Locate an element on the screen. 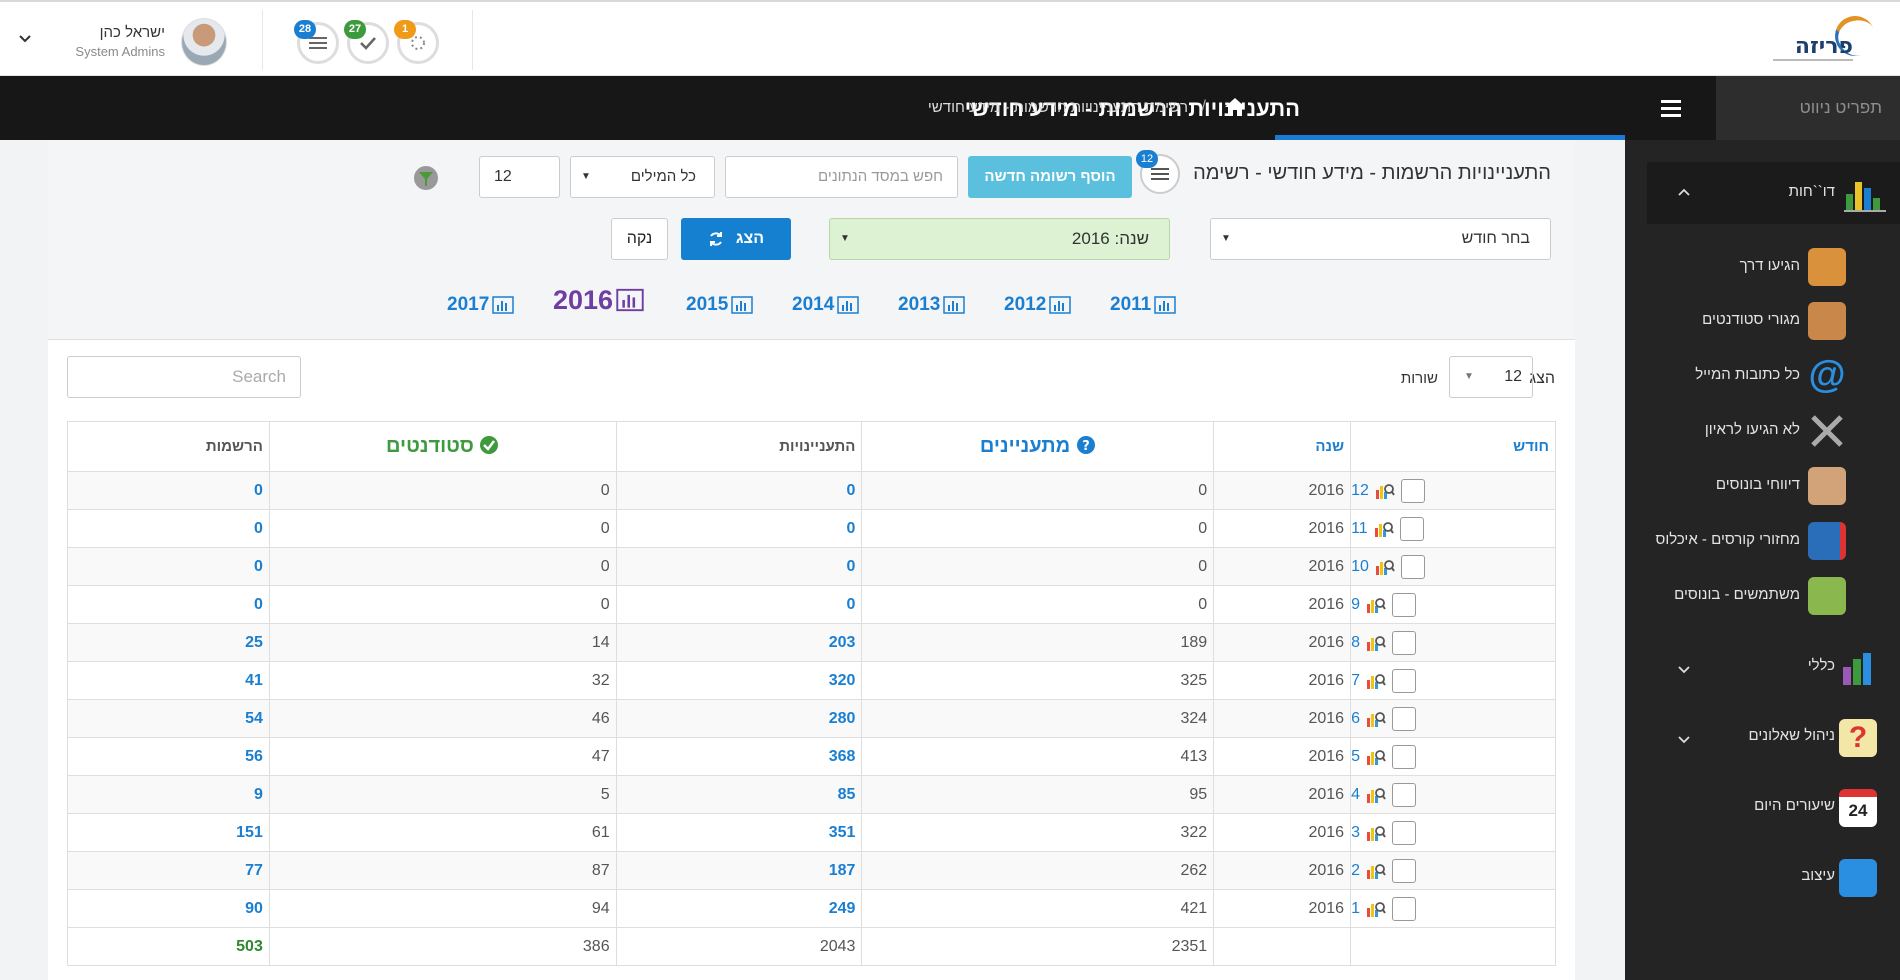 The image size is (1900, 980). show-button: הצג is located at coordinates (736, 239).